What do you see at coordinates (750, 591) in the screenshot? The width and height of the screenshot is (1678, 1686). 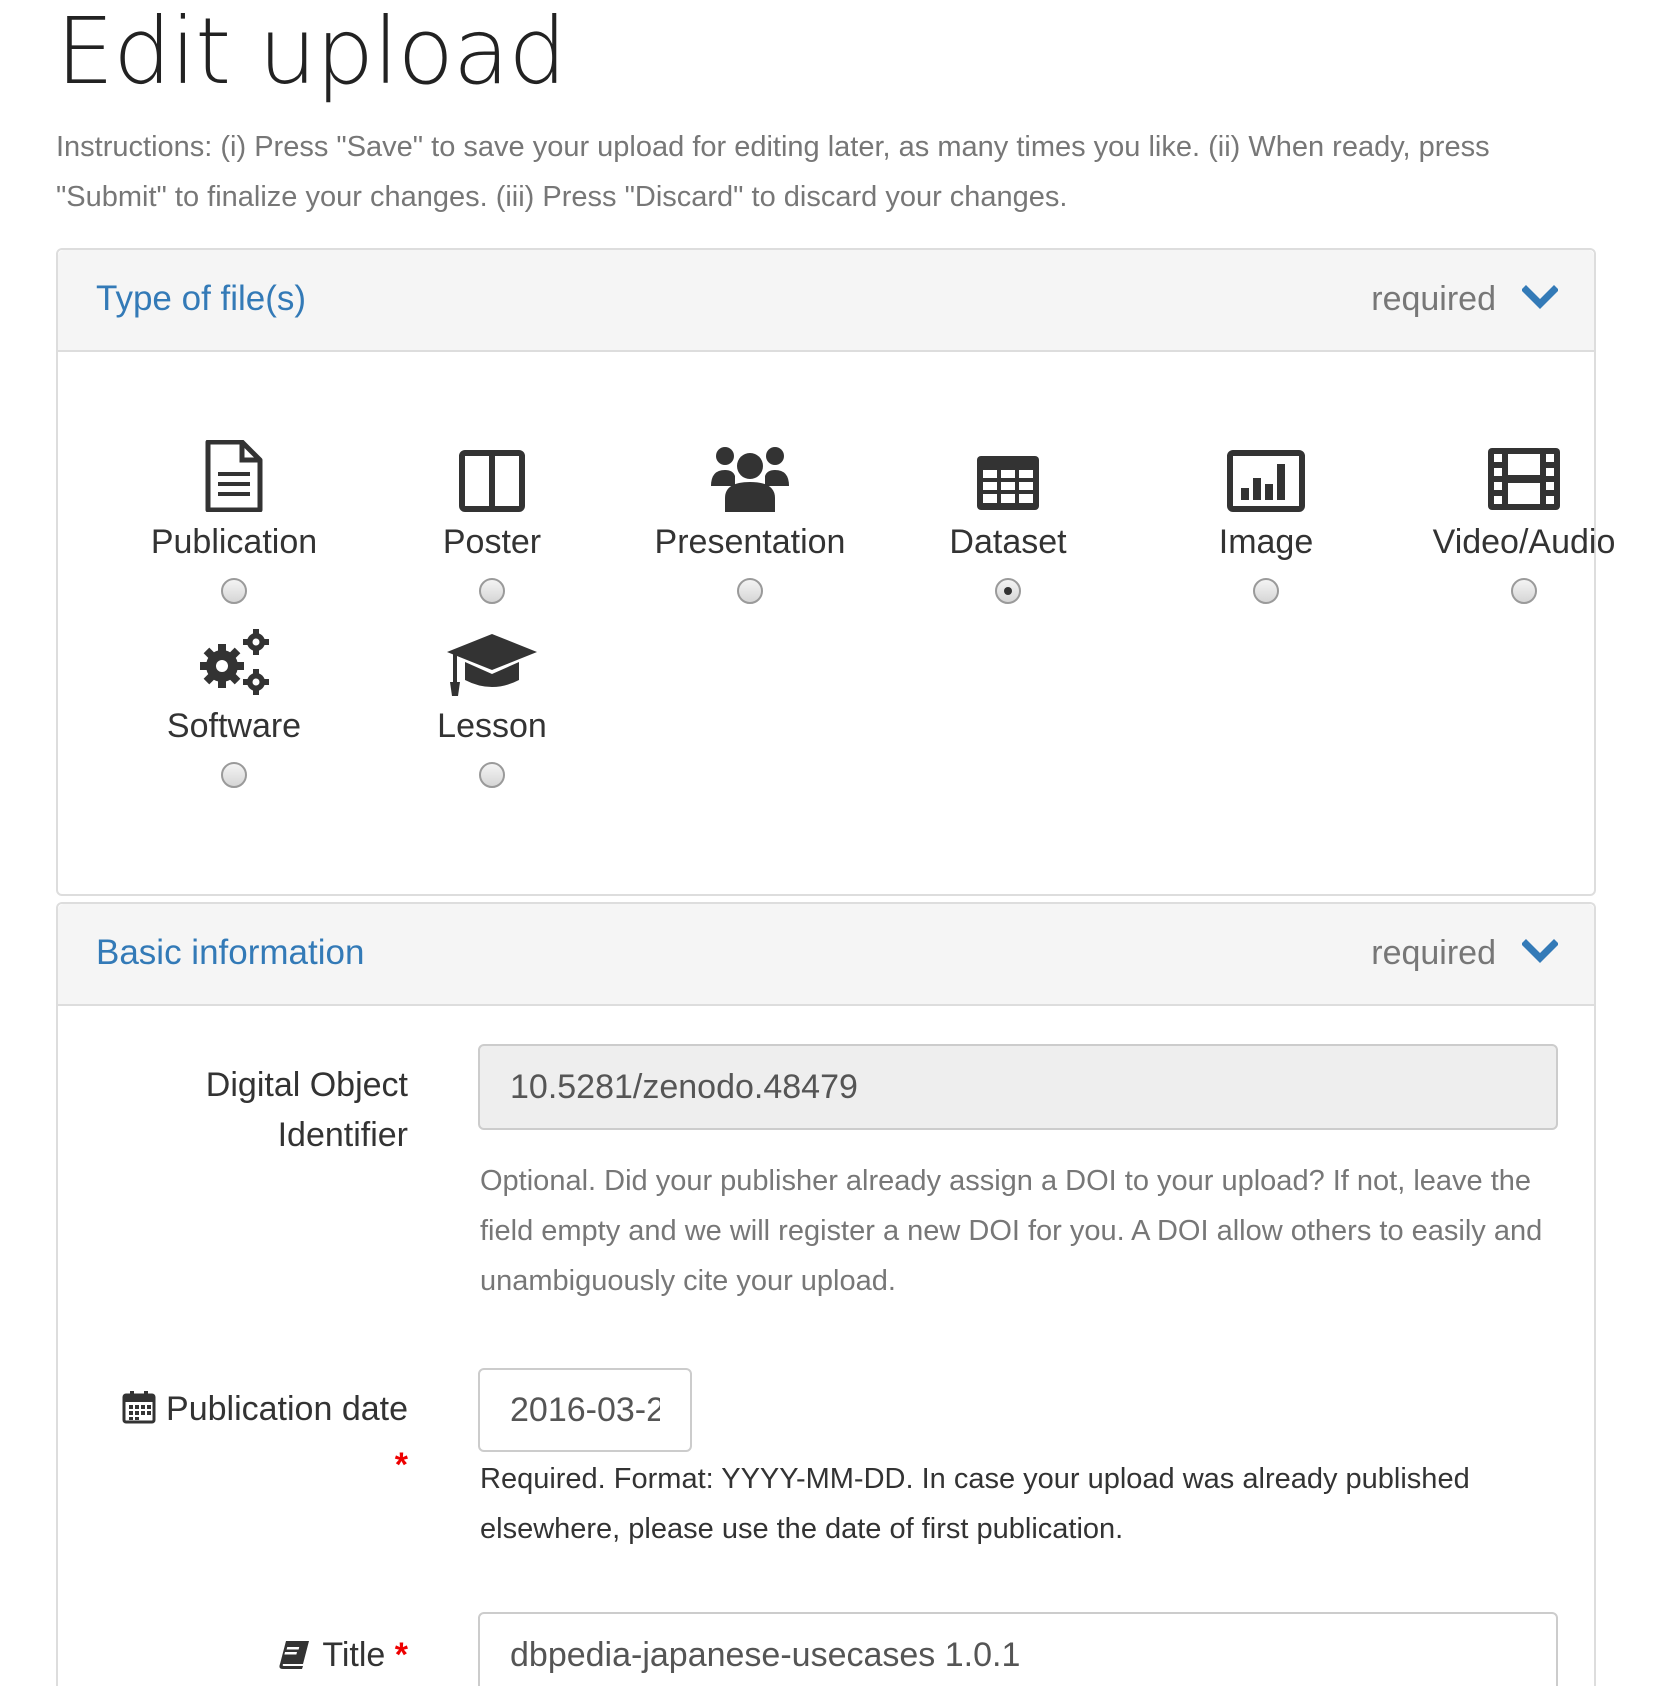 I see `type-radio-presentation` at bounding box center [750, 591].